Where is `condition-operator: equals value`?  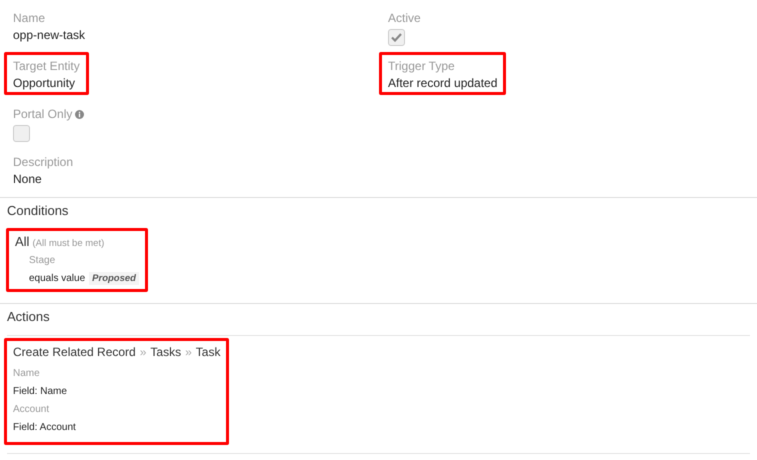
condition-operator: equals value is located at coordinates (57, 278).